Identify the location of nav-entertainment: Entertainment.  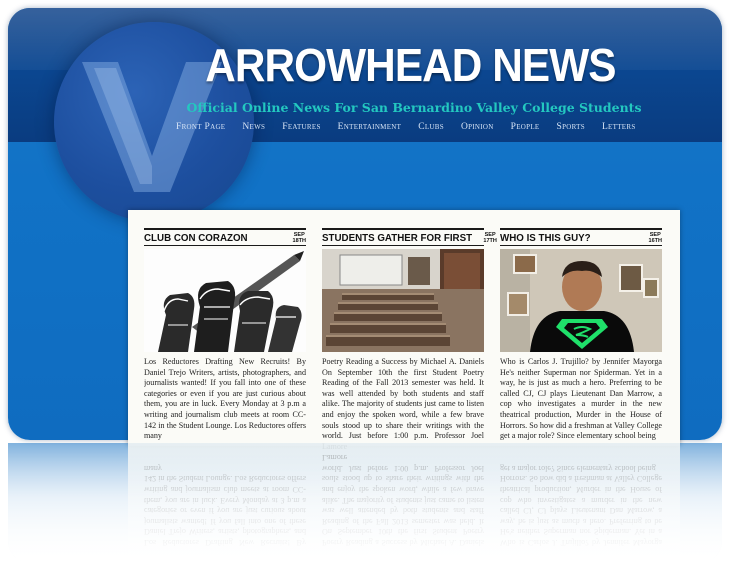
(370, 127).